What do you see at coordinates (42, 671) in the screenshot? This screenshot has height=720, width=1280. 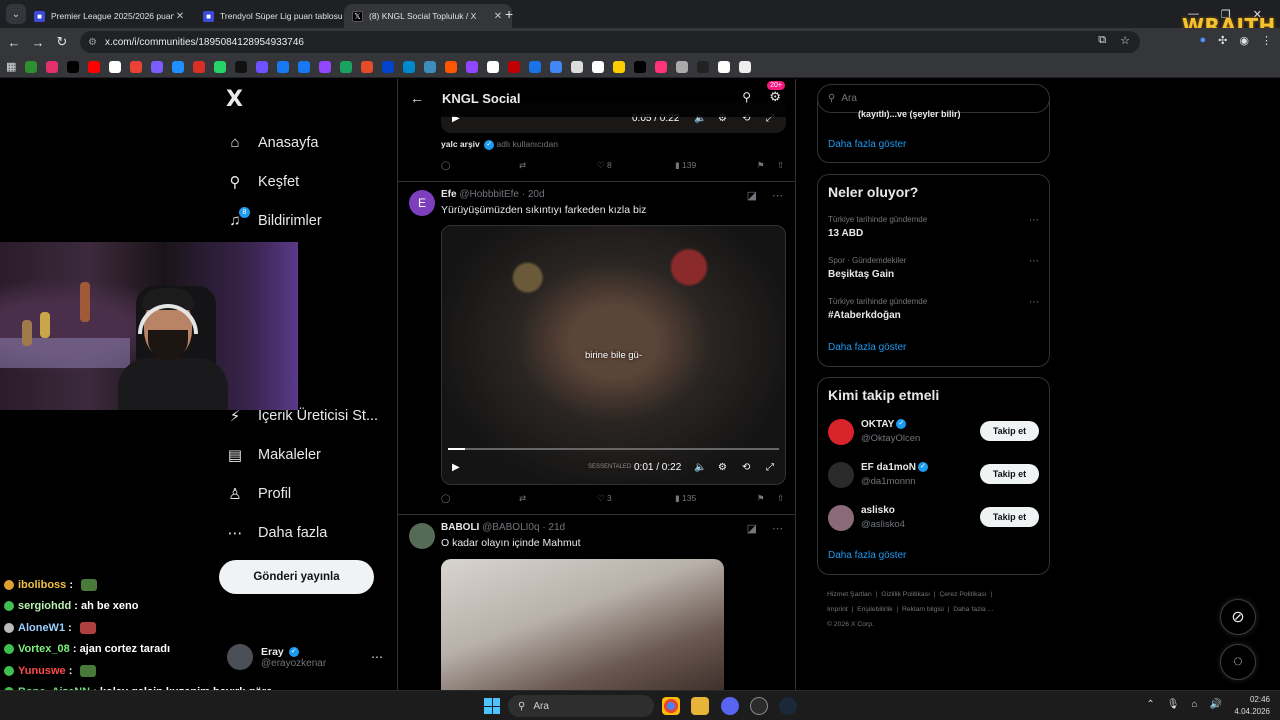 I see `chat-username: Yunuswe` at bounding box center [42, 671].